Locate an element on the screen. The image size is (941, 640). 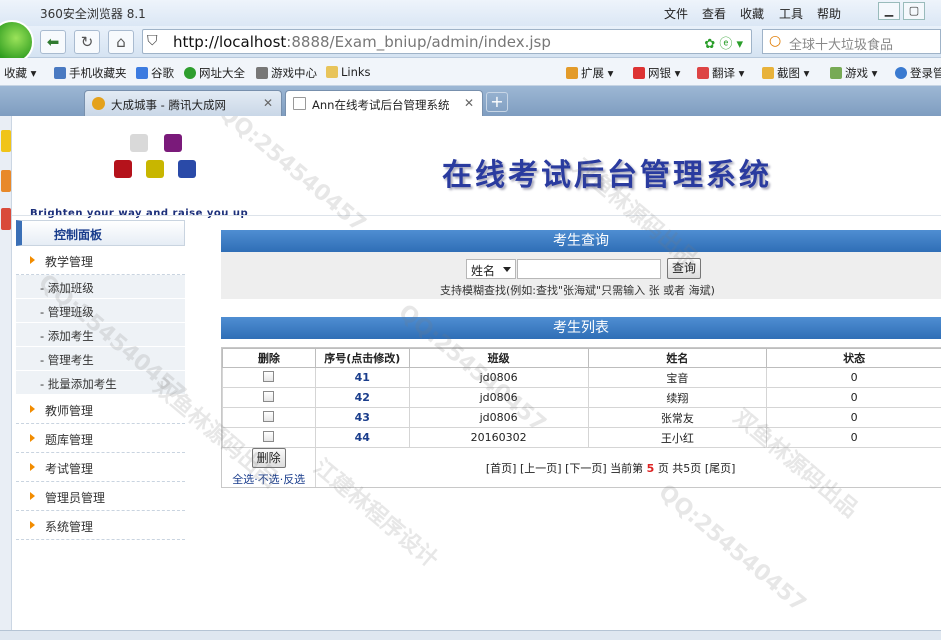
bookmark-mobile: 手机收藏夹 is located at coordinates (90, 73).